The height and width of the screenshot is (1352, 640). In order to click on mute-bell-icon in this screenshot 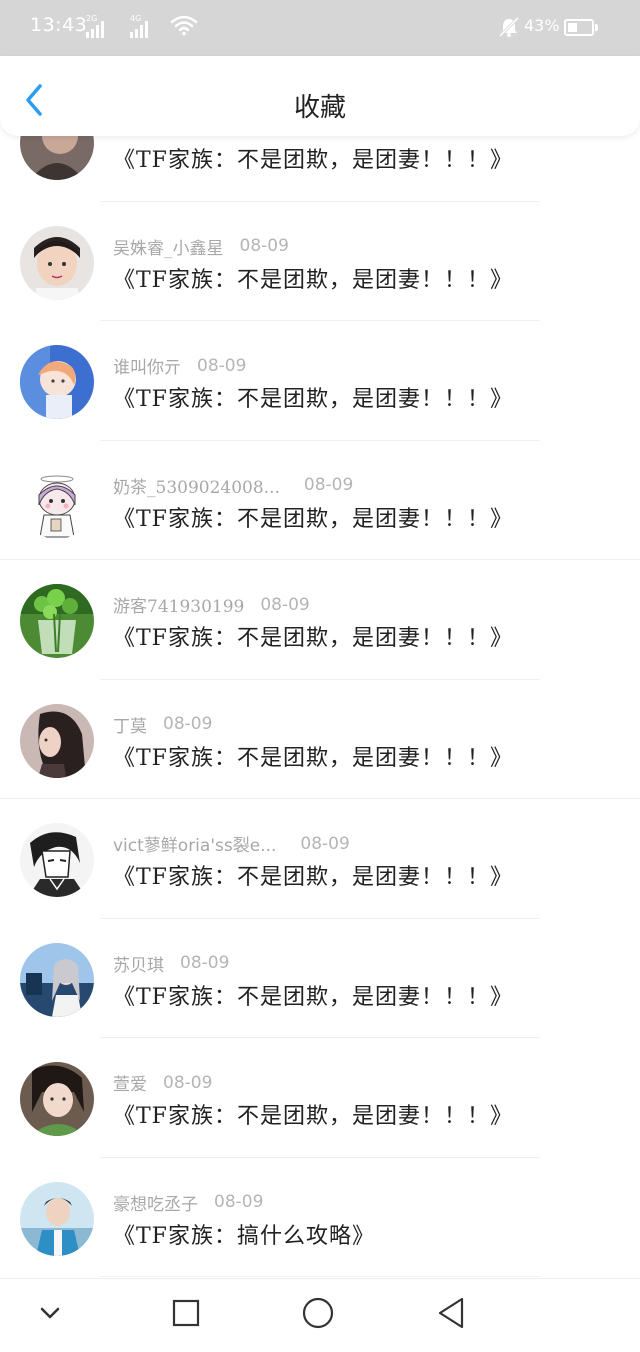, I will do `click(509, 27)`.